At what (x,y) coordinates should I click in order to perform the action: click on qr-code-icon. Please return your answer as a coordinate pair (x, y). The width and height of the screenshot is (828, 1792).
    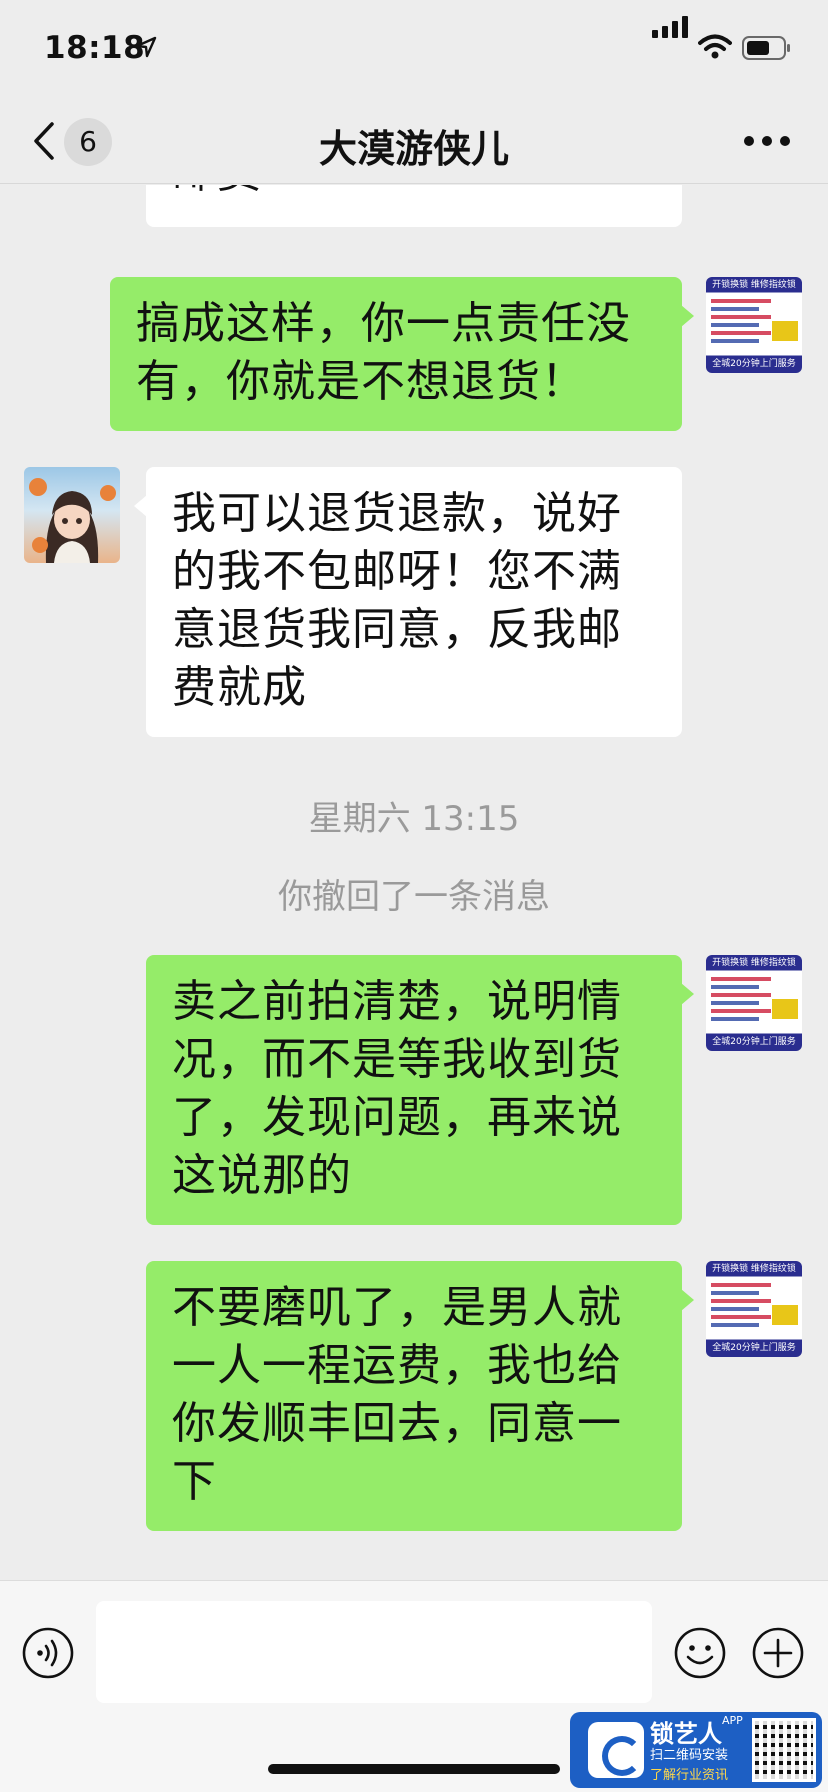
    Looking at the image, I should click on (784, 1750).